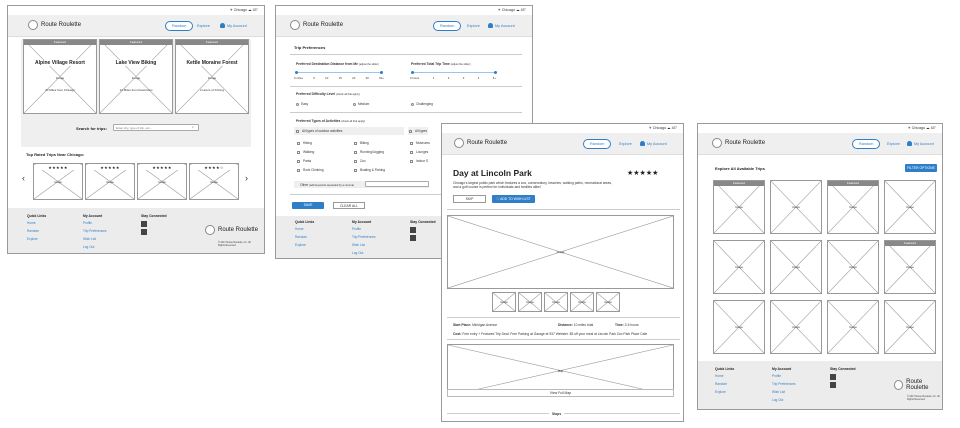  What do you see at coordinates (361, 143) in the screenshot?
I see `activity-checkbox: Biking` at bounding box center [361, 143].